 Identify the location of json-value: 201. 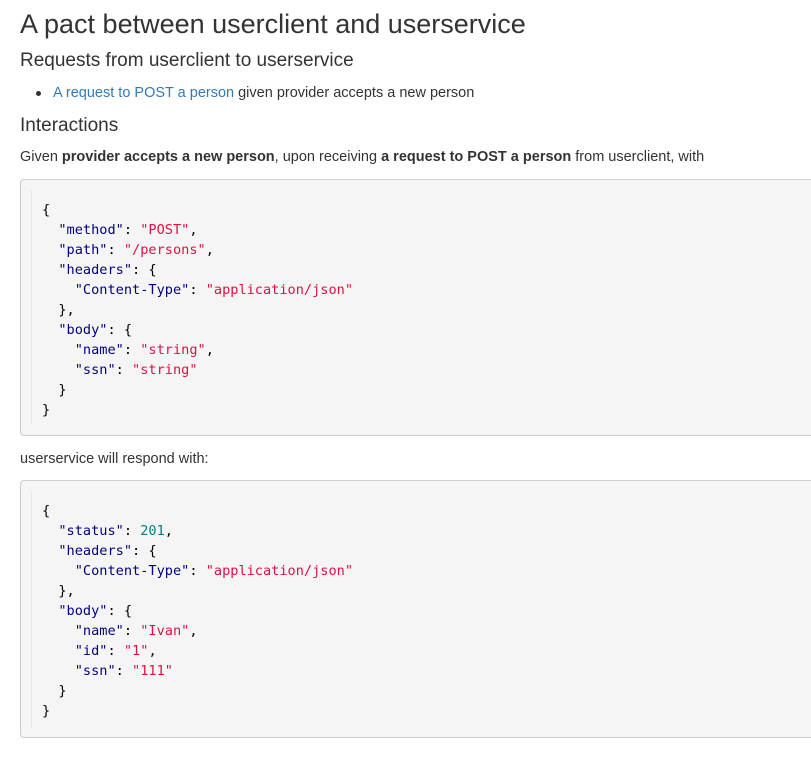
(152, 531).